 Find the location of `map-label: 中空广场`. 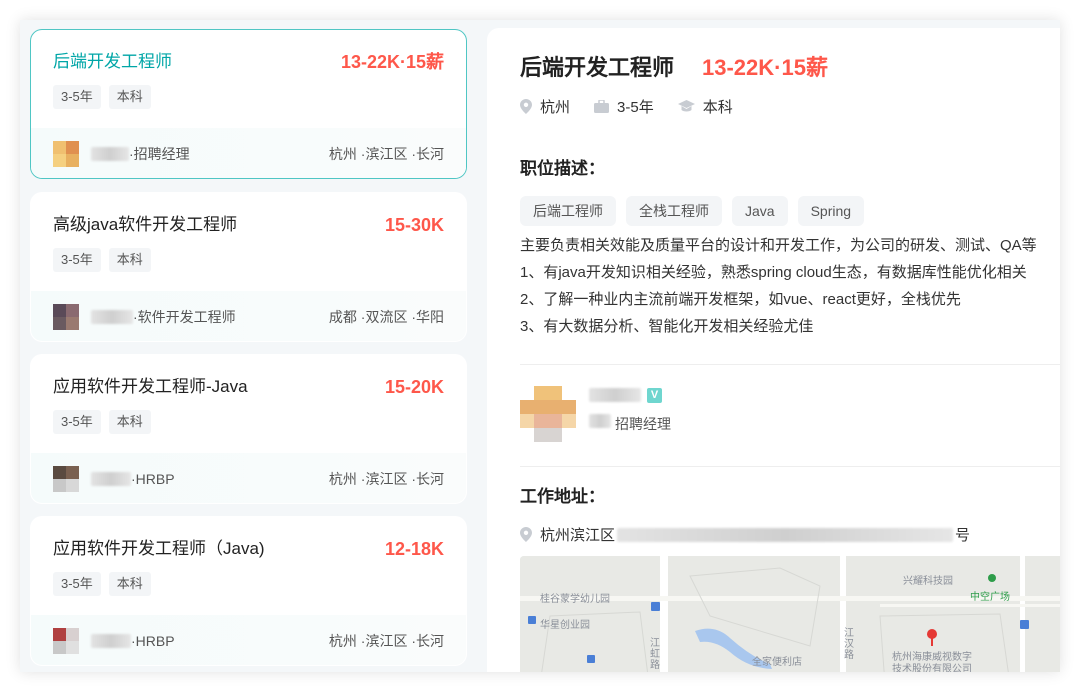

map-label: 中空广场 is located at coordinates (990, 597).